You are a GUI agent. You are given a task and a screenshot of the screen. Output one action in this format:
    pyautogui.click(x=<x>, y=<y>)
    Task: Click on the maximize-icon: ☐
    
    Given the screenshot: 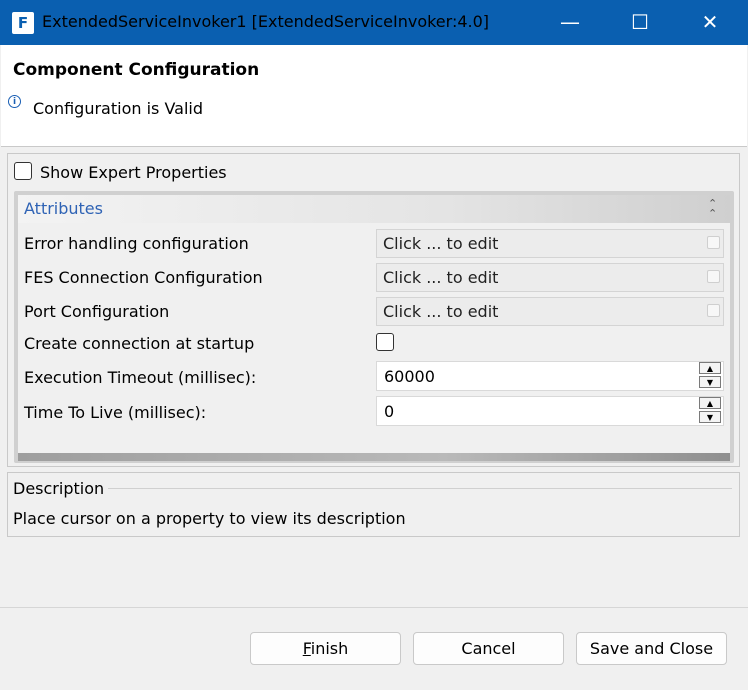 What is the action you would take?
    pyautogui.click(x=640, y=22)
    